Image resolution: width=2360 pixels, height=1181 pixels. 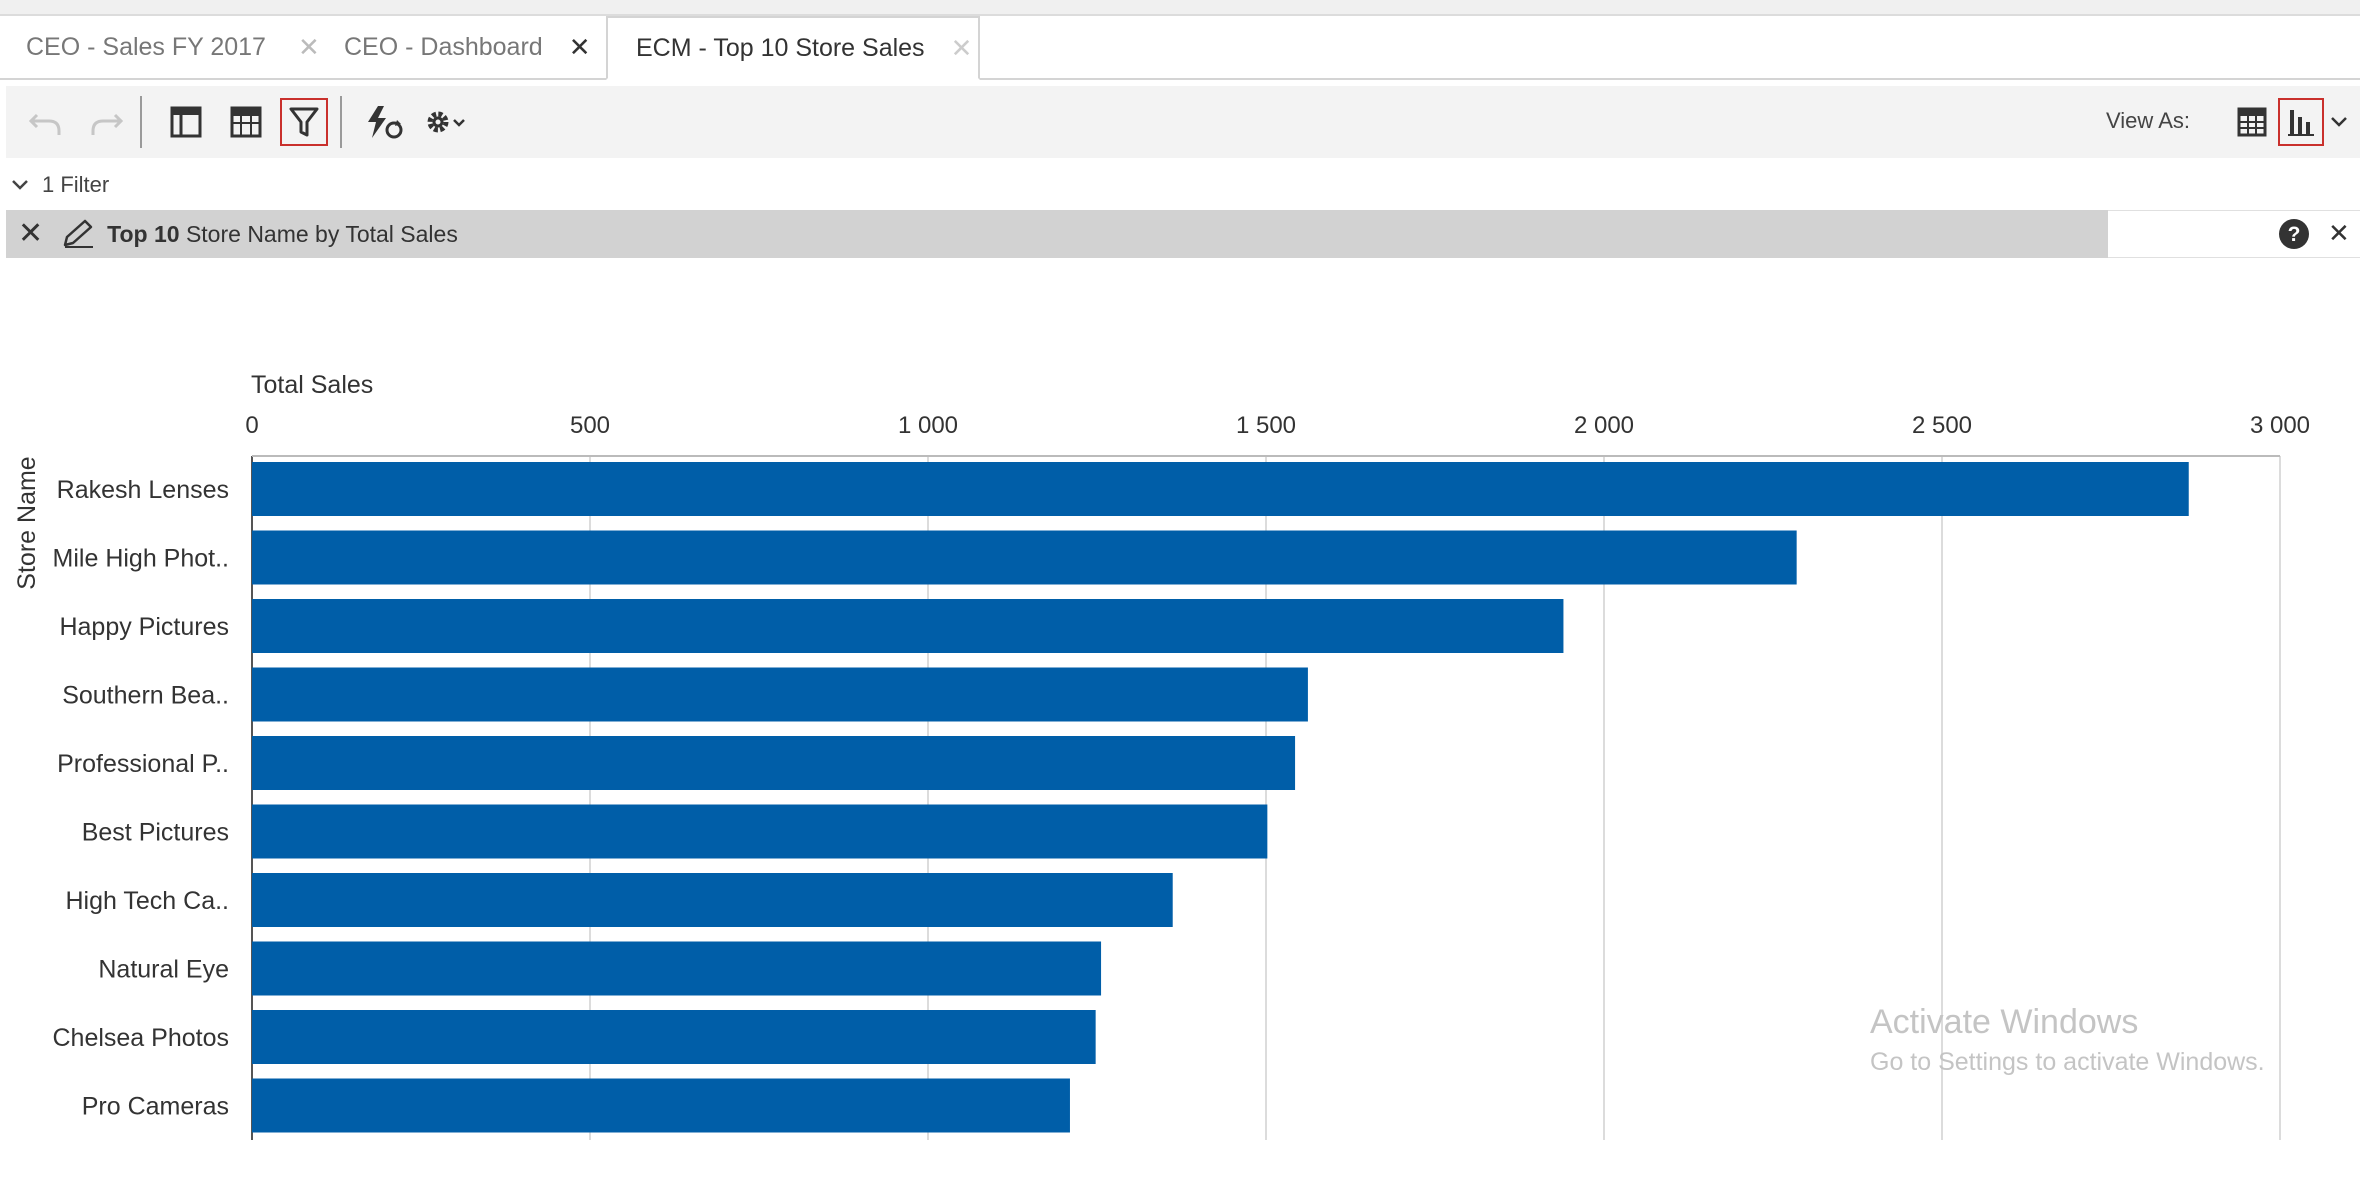 What do you see at coordinates (2148, 120) in the screenshot?
I see `view-as-label: View As:` at bounding box center [2148, 120].